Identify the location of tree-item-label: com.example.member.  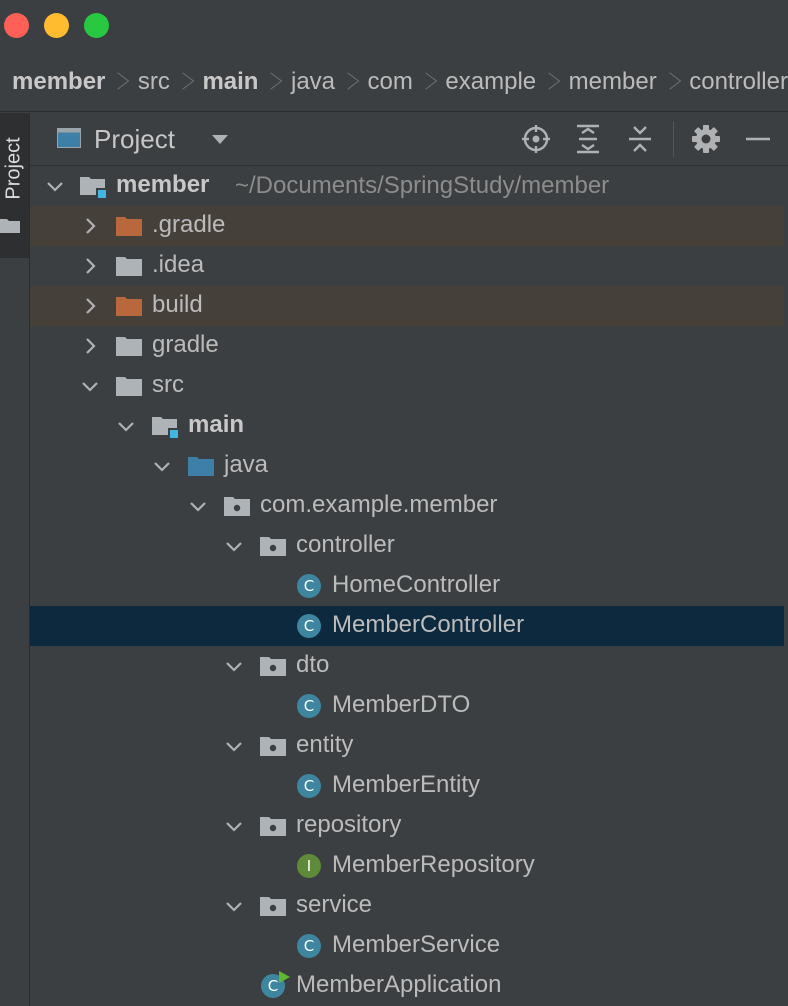
(379, 504).